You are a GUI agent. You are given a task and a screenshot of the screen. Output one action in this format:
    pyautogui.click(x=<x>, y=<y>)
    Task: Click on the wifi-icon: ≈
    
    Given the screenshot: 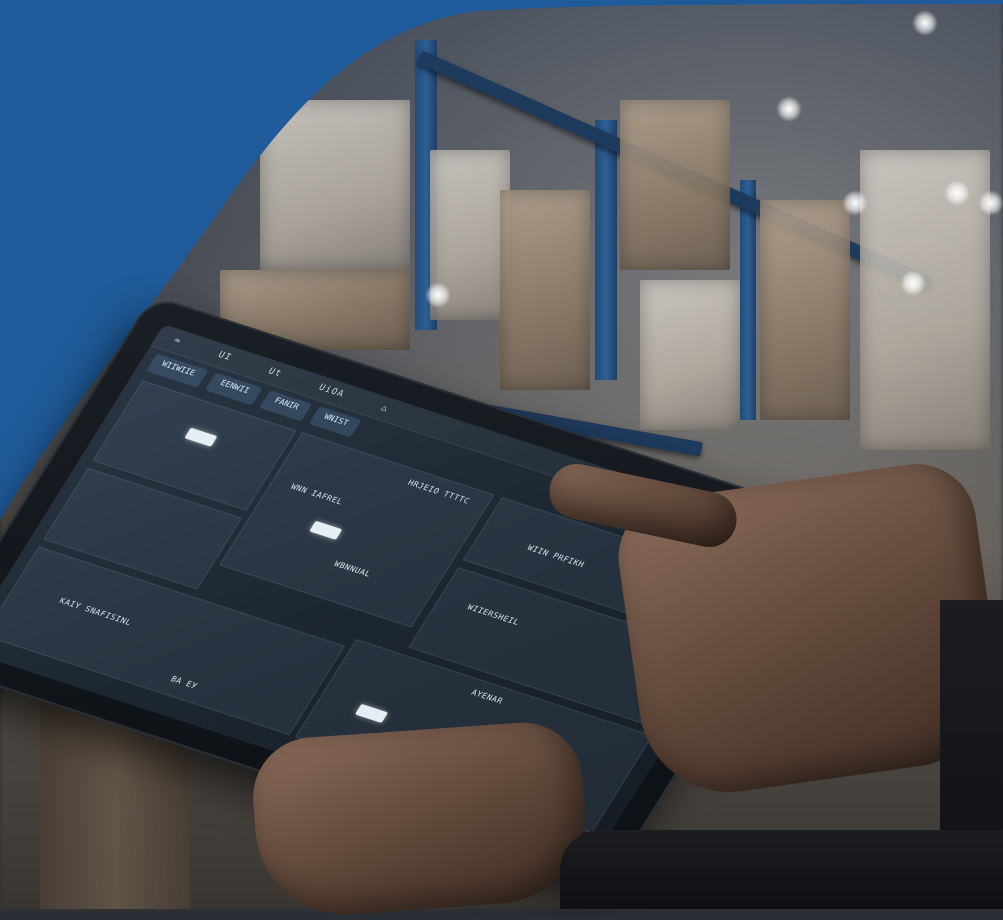 What is the action you would take?
    pyautogui.click(x=177, y=341)
    